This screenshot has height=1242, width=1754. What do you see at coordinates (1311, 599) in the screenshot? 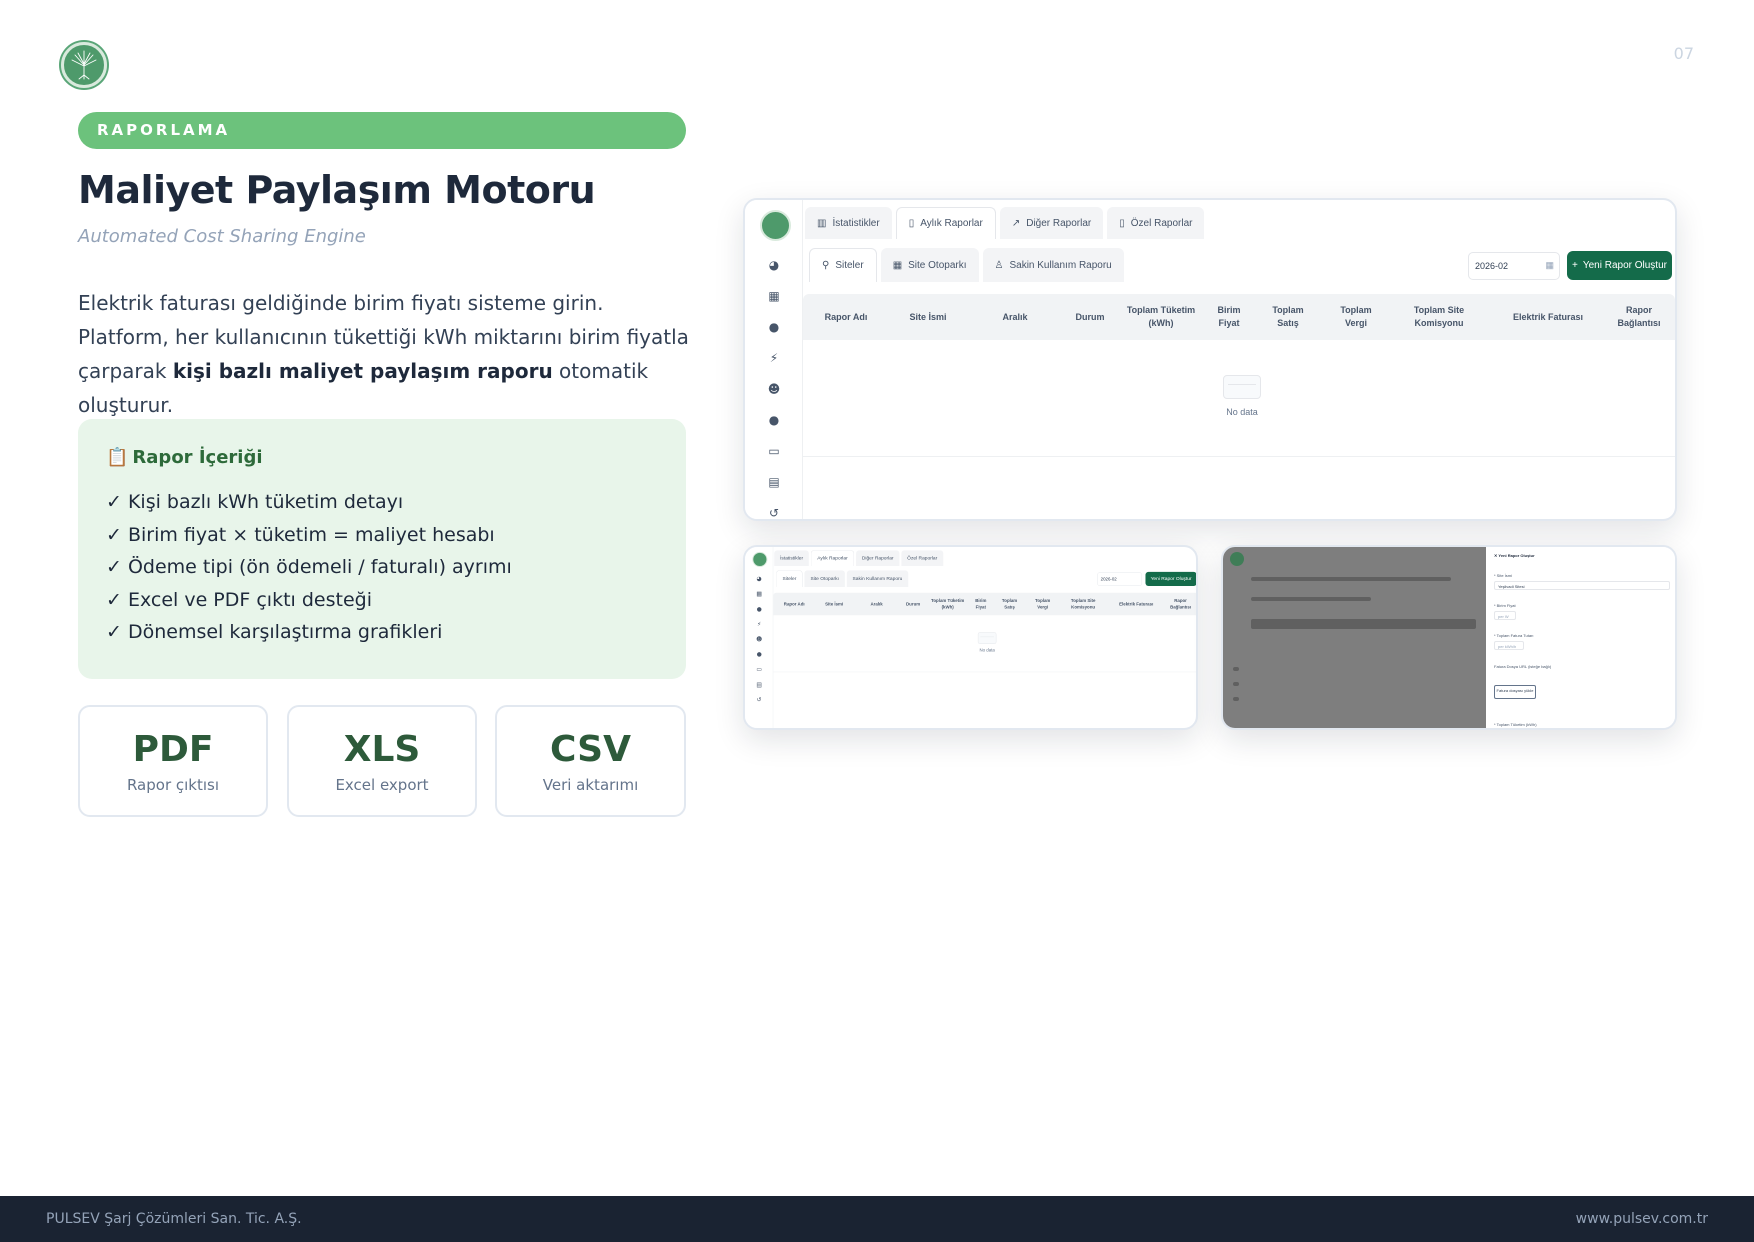
I see `blurred-subtabs` at bounding box center [1311, 599].